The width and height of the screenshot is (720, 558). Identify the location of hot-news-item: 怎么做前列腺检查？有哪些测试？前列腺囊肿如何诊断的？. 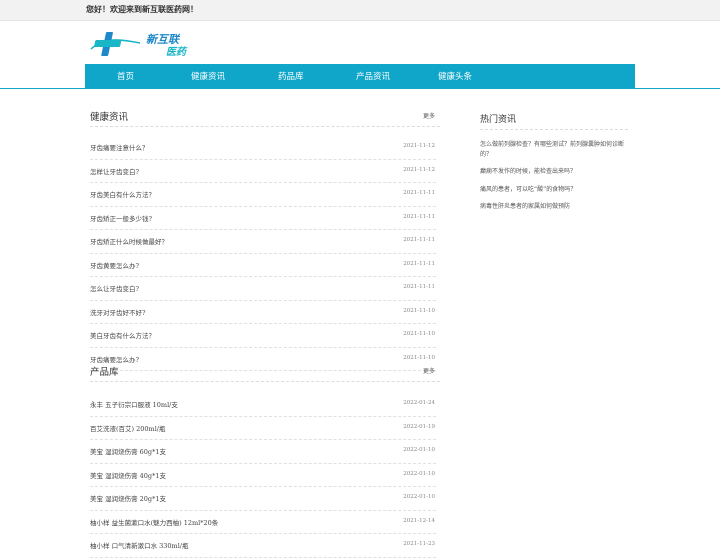
(552, 149).